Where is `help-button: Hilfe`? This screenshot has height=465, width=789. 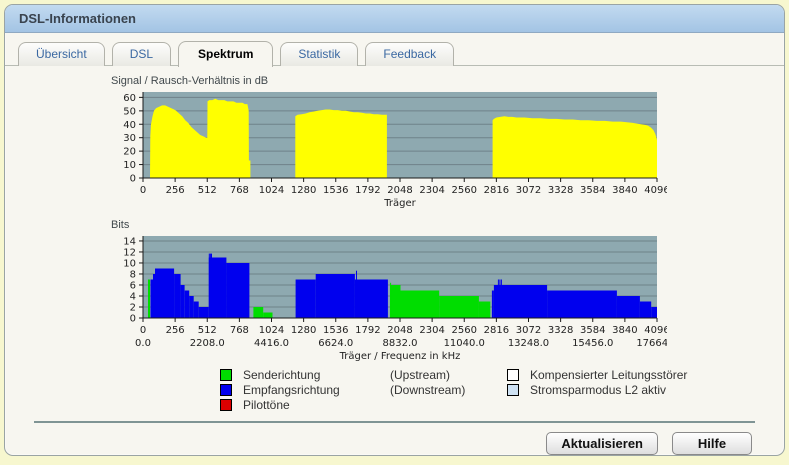
help-button: Hilfe is located at coordinates (712, 443).